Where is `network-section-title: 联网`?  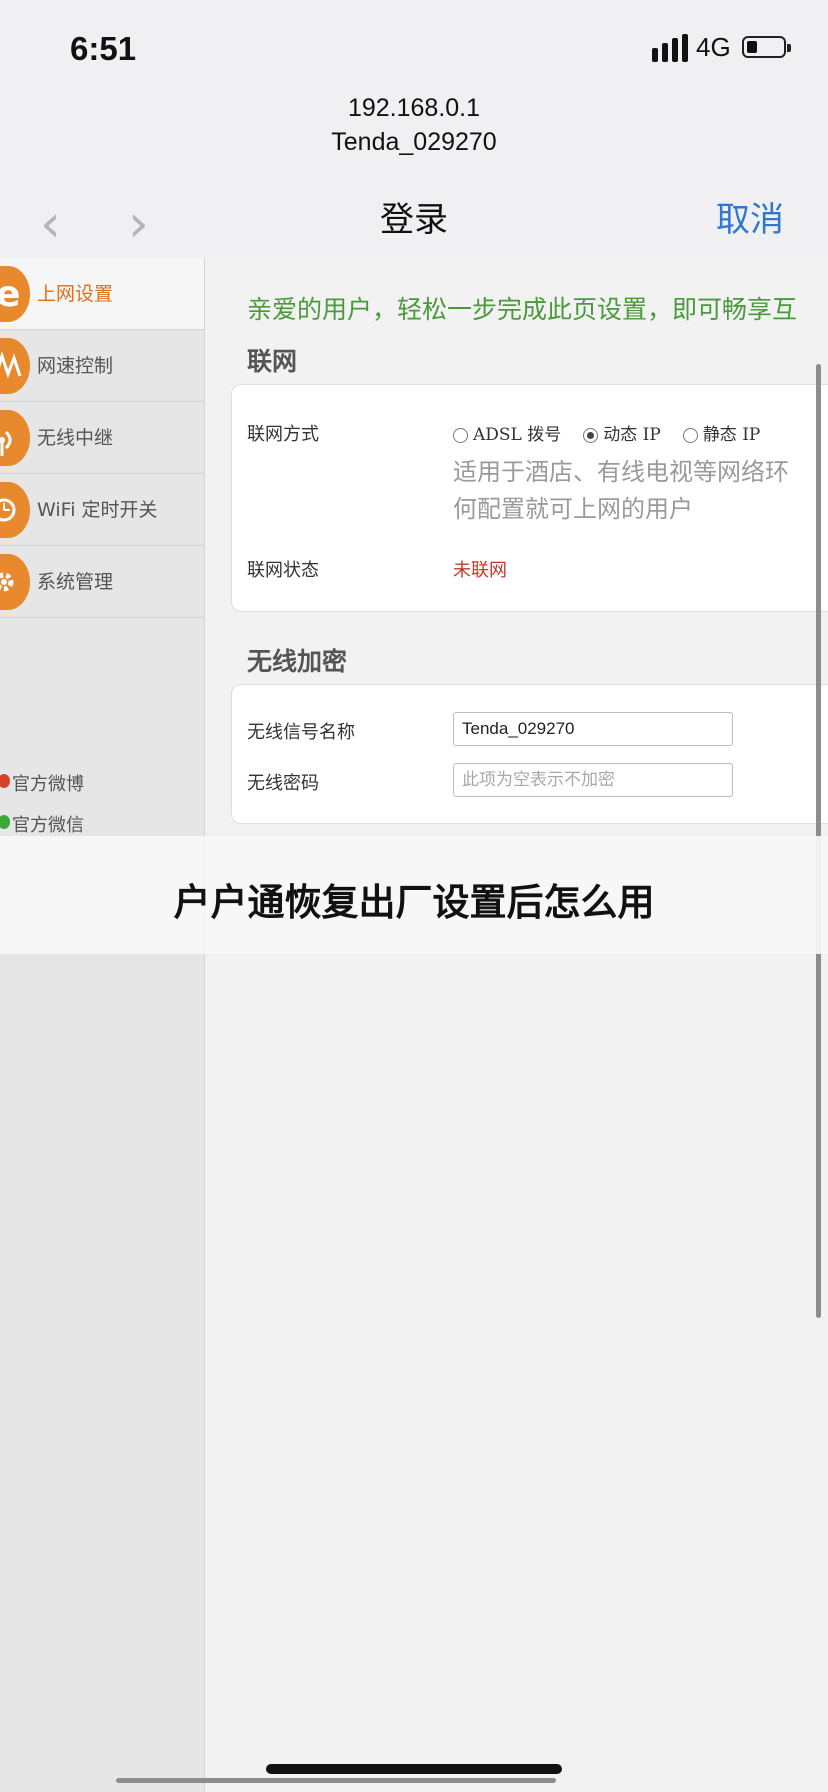
network-section-title: 联网 is located at coordinates (272, 361).